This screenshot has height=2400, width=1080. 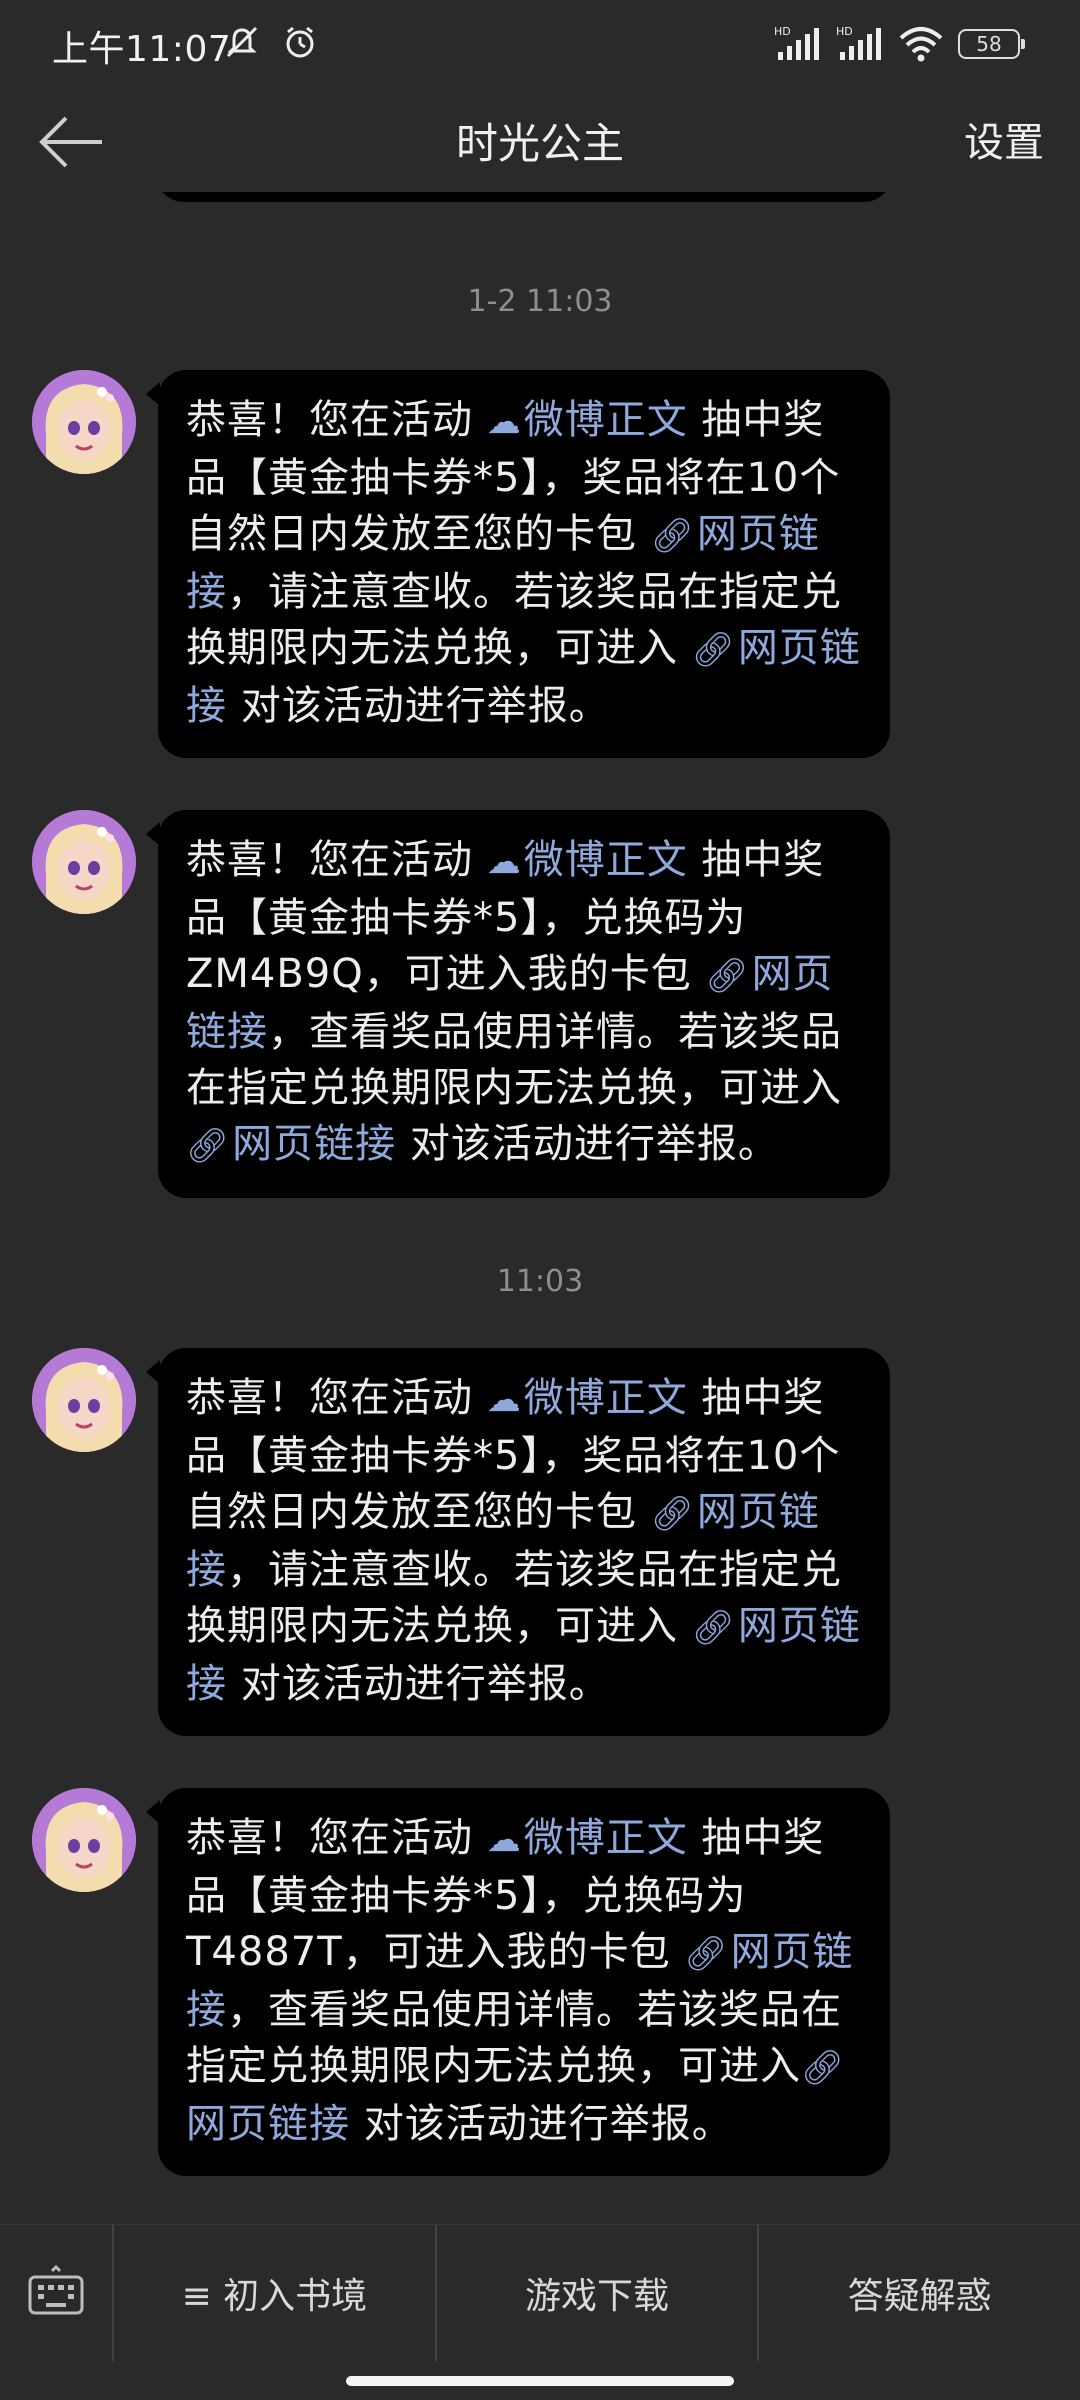 What do you see at coordinates (540, 301) in the screenshot?
I see `timestamp: 1-2 11:03` at bounding box center [540, 301].